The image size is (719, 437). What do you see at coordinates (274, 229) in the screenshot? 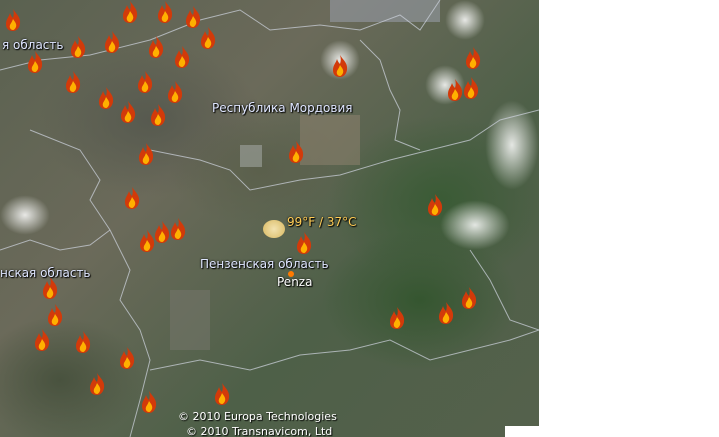
I see `sun-icon` at bounding box center [274, 229].